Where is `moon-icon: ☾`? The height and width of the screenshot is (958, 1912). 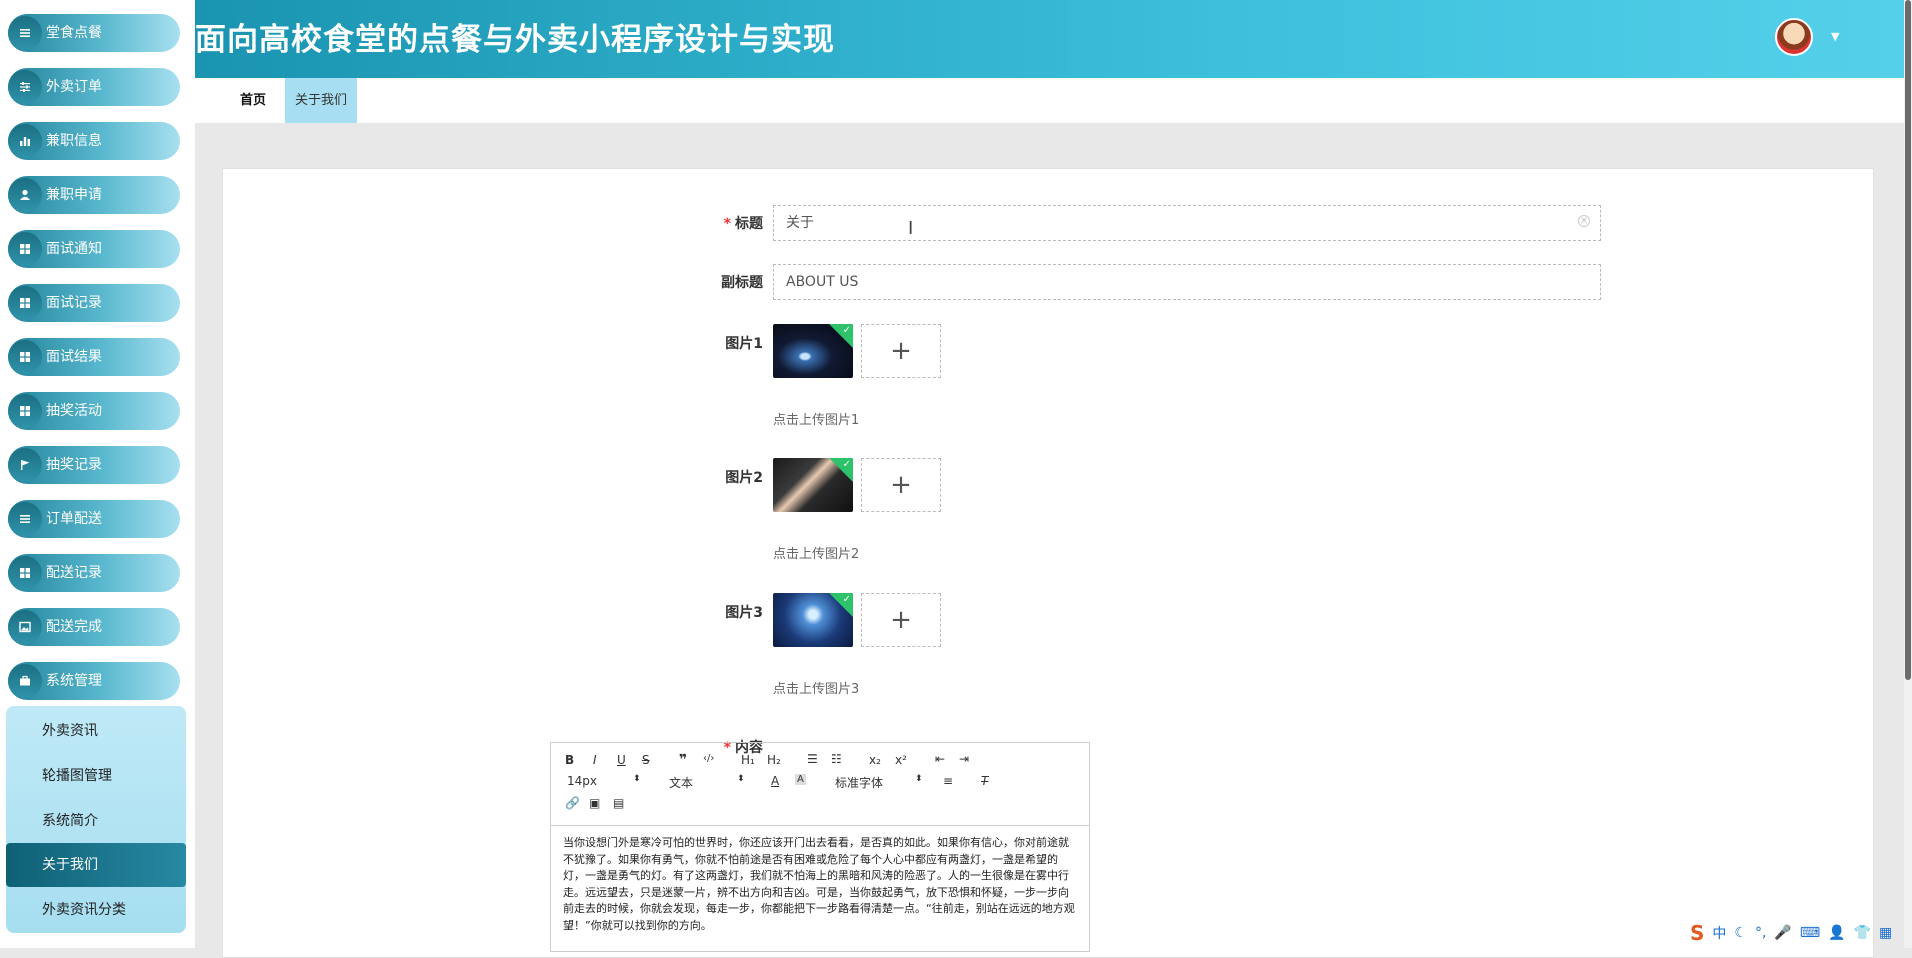 moon-icon: ☾ is located at coordinates (1740, 933).